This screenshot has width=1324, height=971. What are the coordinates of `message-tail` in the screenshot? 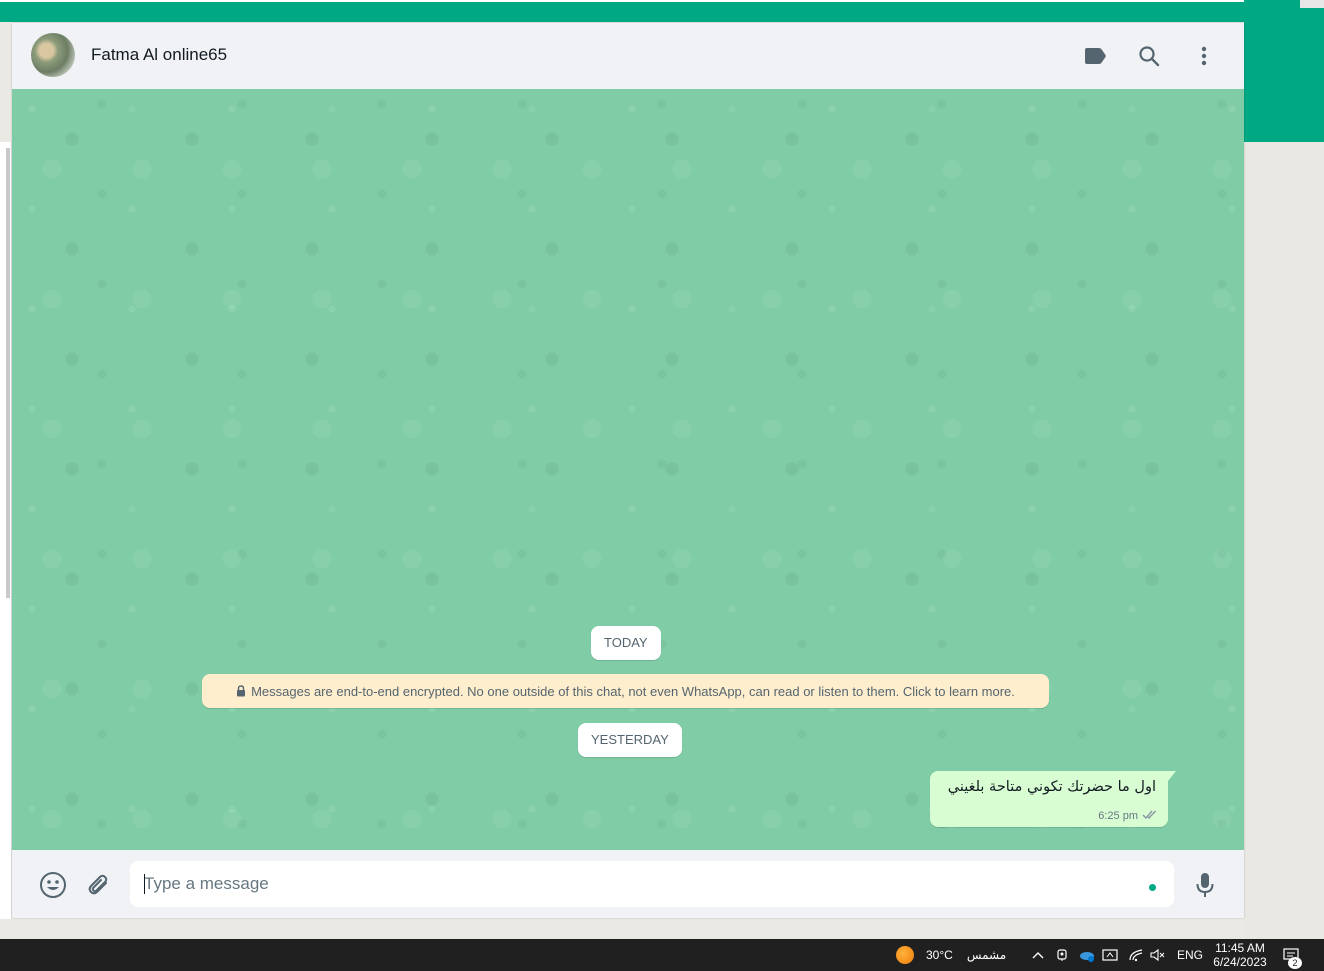 It's located at (1172, 776).